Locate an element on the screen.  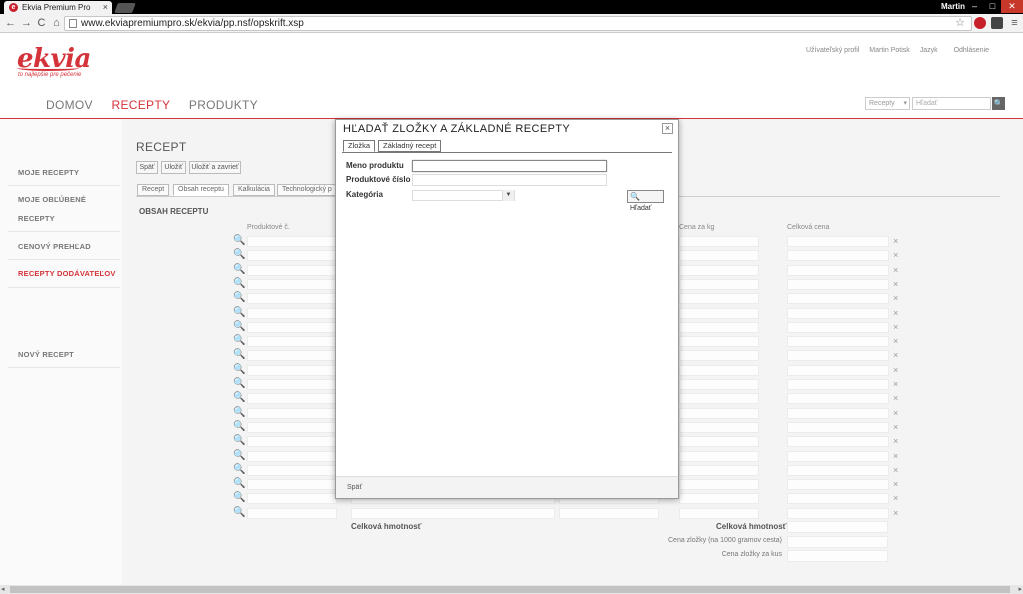
logout-link: Odhlásenie is located at coordinates (971, 50).